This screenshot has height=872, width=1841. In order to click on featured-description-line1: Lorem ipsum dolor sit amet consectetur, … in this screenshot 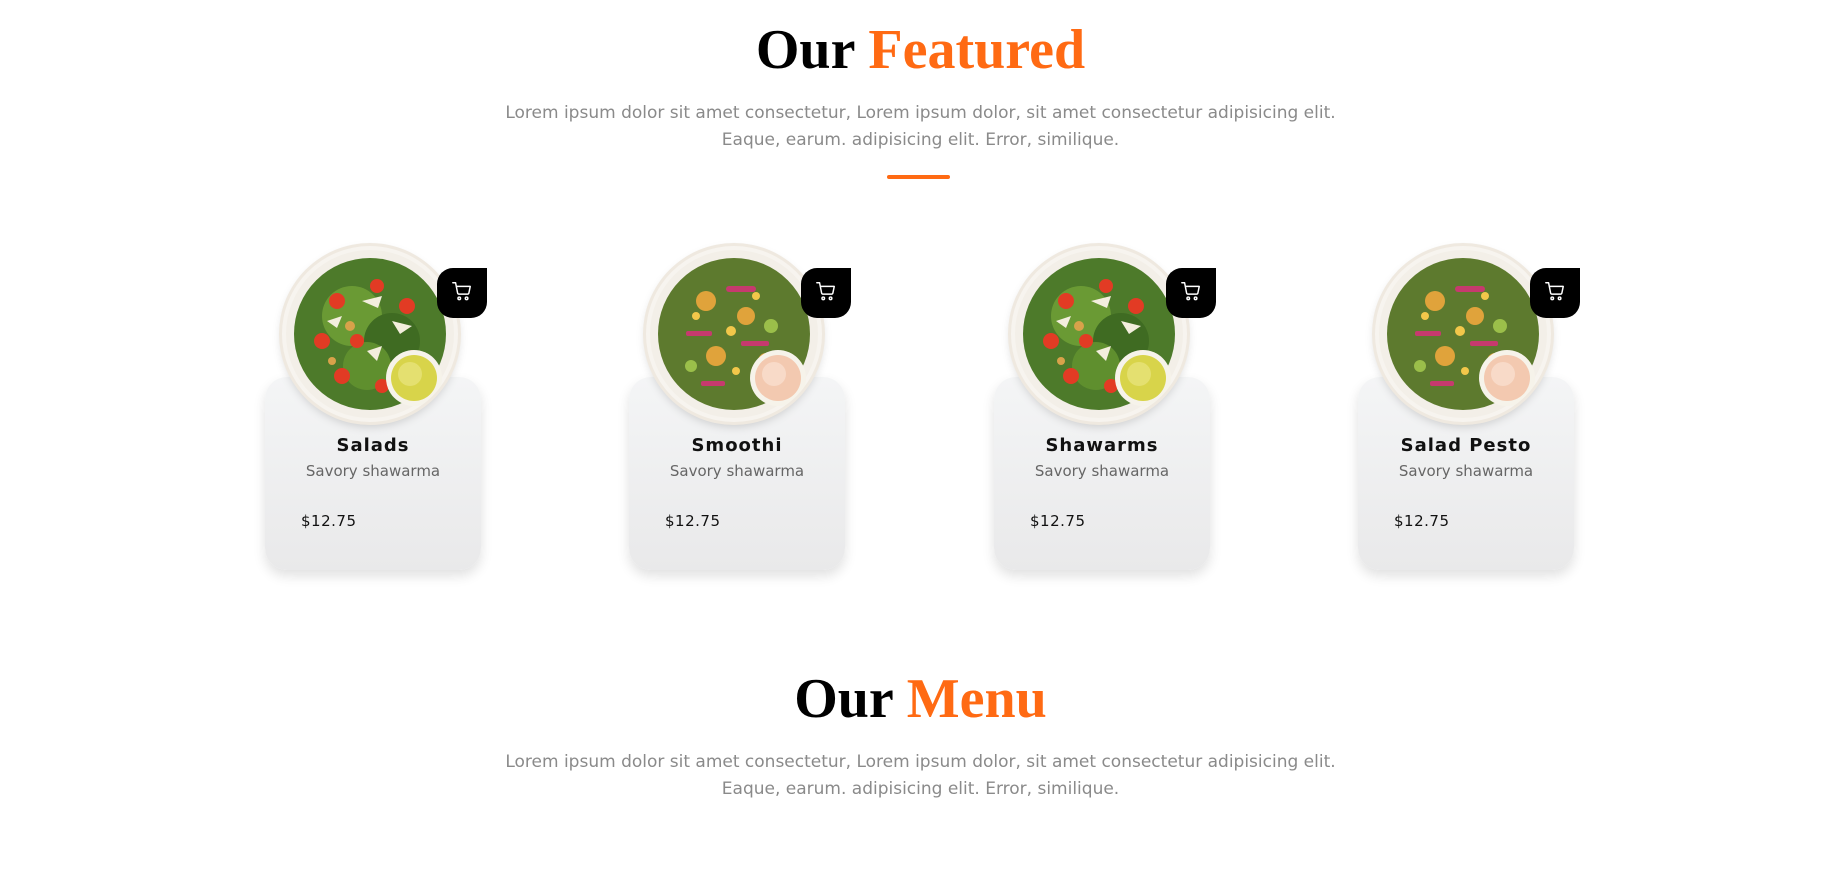, I will do `click(920, 113)`.